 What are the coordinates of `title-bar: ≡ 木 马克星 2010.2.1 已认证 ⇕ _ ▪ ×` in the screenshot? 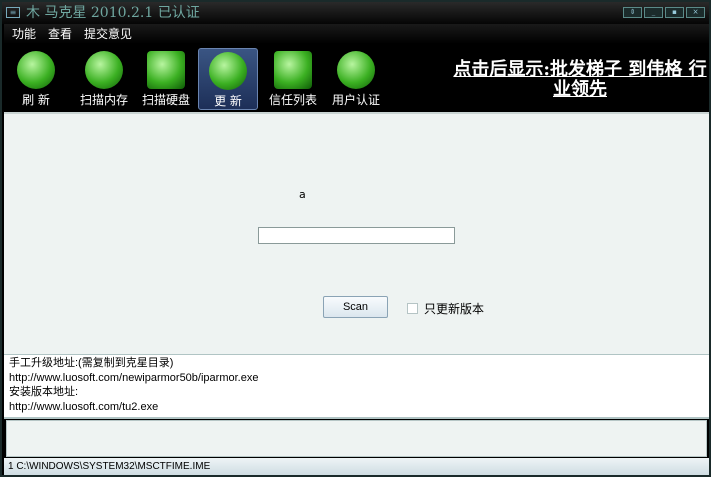 It's located at (355, 13).